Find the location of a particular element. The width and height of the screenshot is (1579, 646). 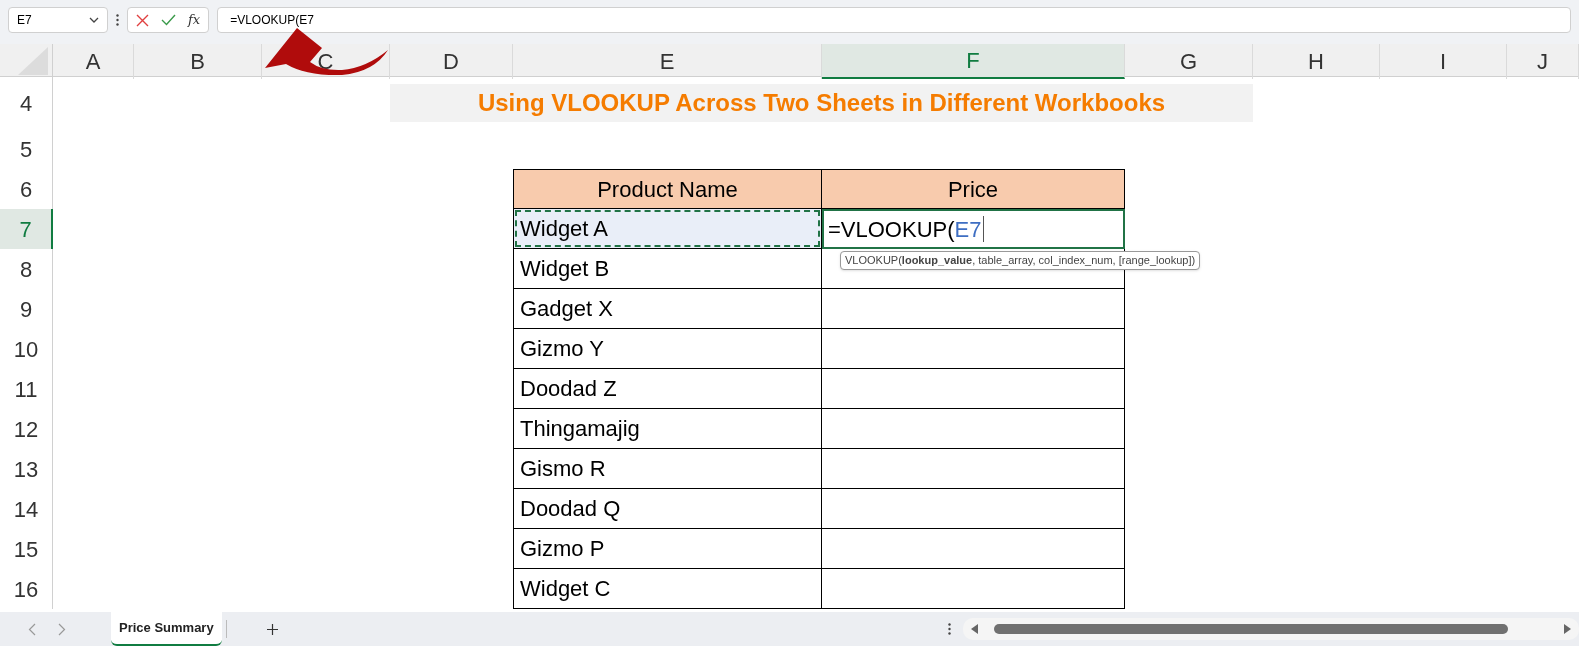

table-cell: Gizmo P is located at coordinates (667, 549).